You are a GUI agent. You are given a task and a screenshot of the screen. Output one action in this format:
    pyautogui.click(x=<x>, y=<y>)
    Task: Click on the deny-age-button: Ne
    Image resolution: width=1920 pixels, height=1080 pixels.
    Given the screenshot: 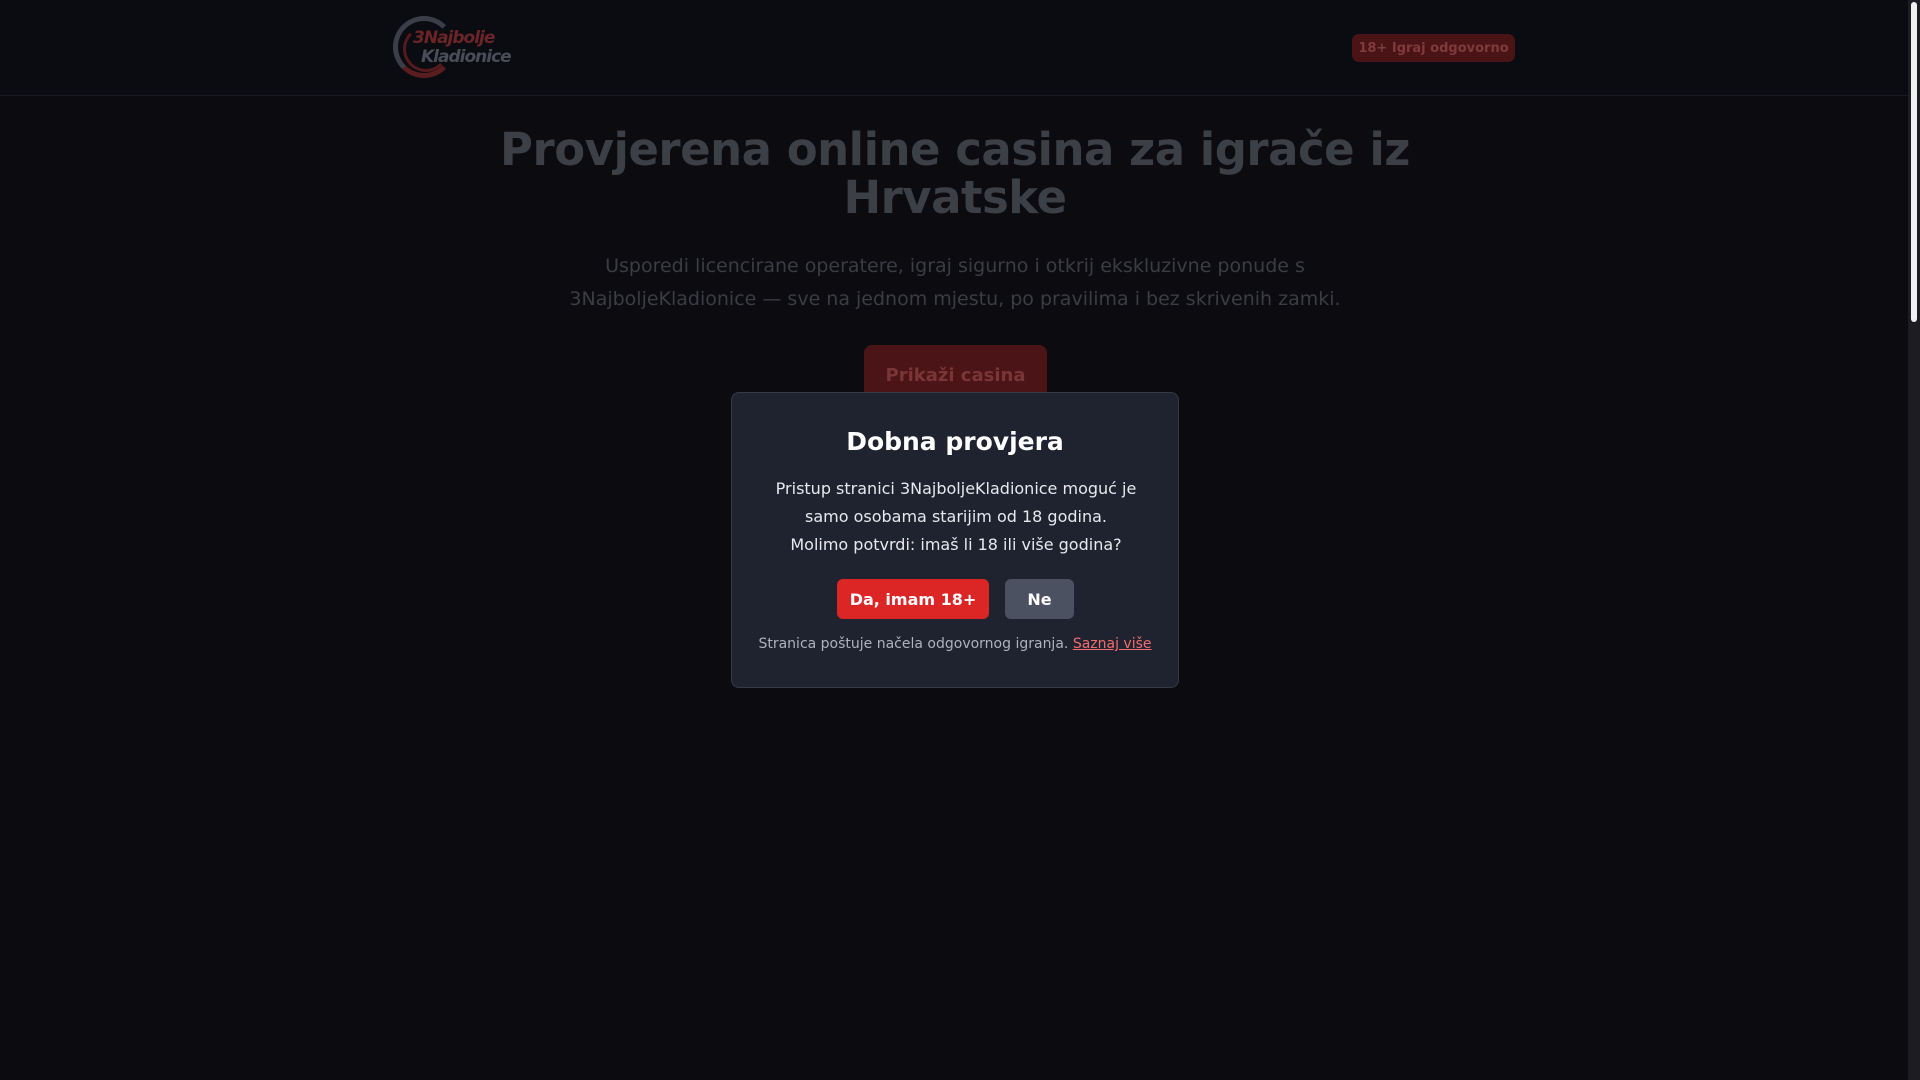 What is the action you would take?
    pyautogui.click(x=1039, y=599)
    